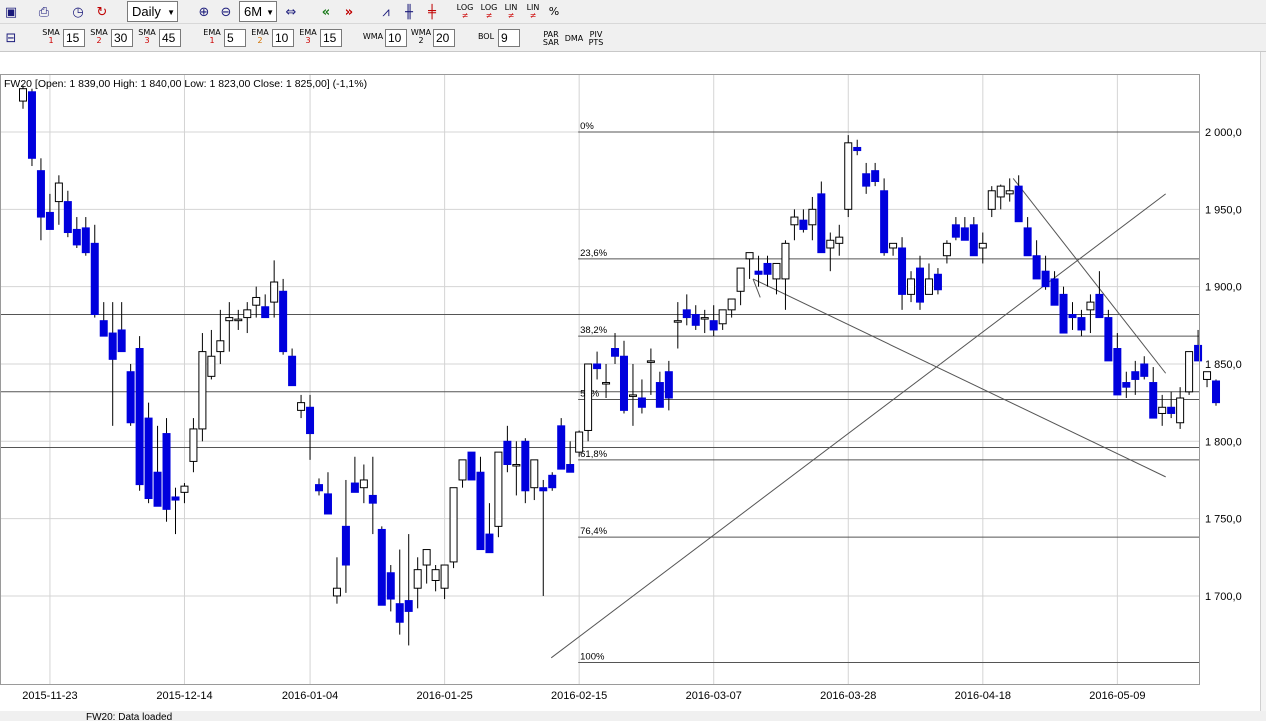 The image size is (1266, 721). I want to click on y-tick-label: 2 000,0, so click(1223, 133).